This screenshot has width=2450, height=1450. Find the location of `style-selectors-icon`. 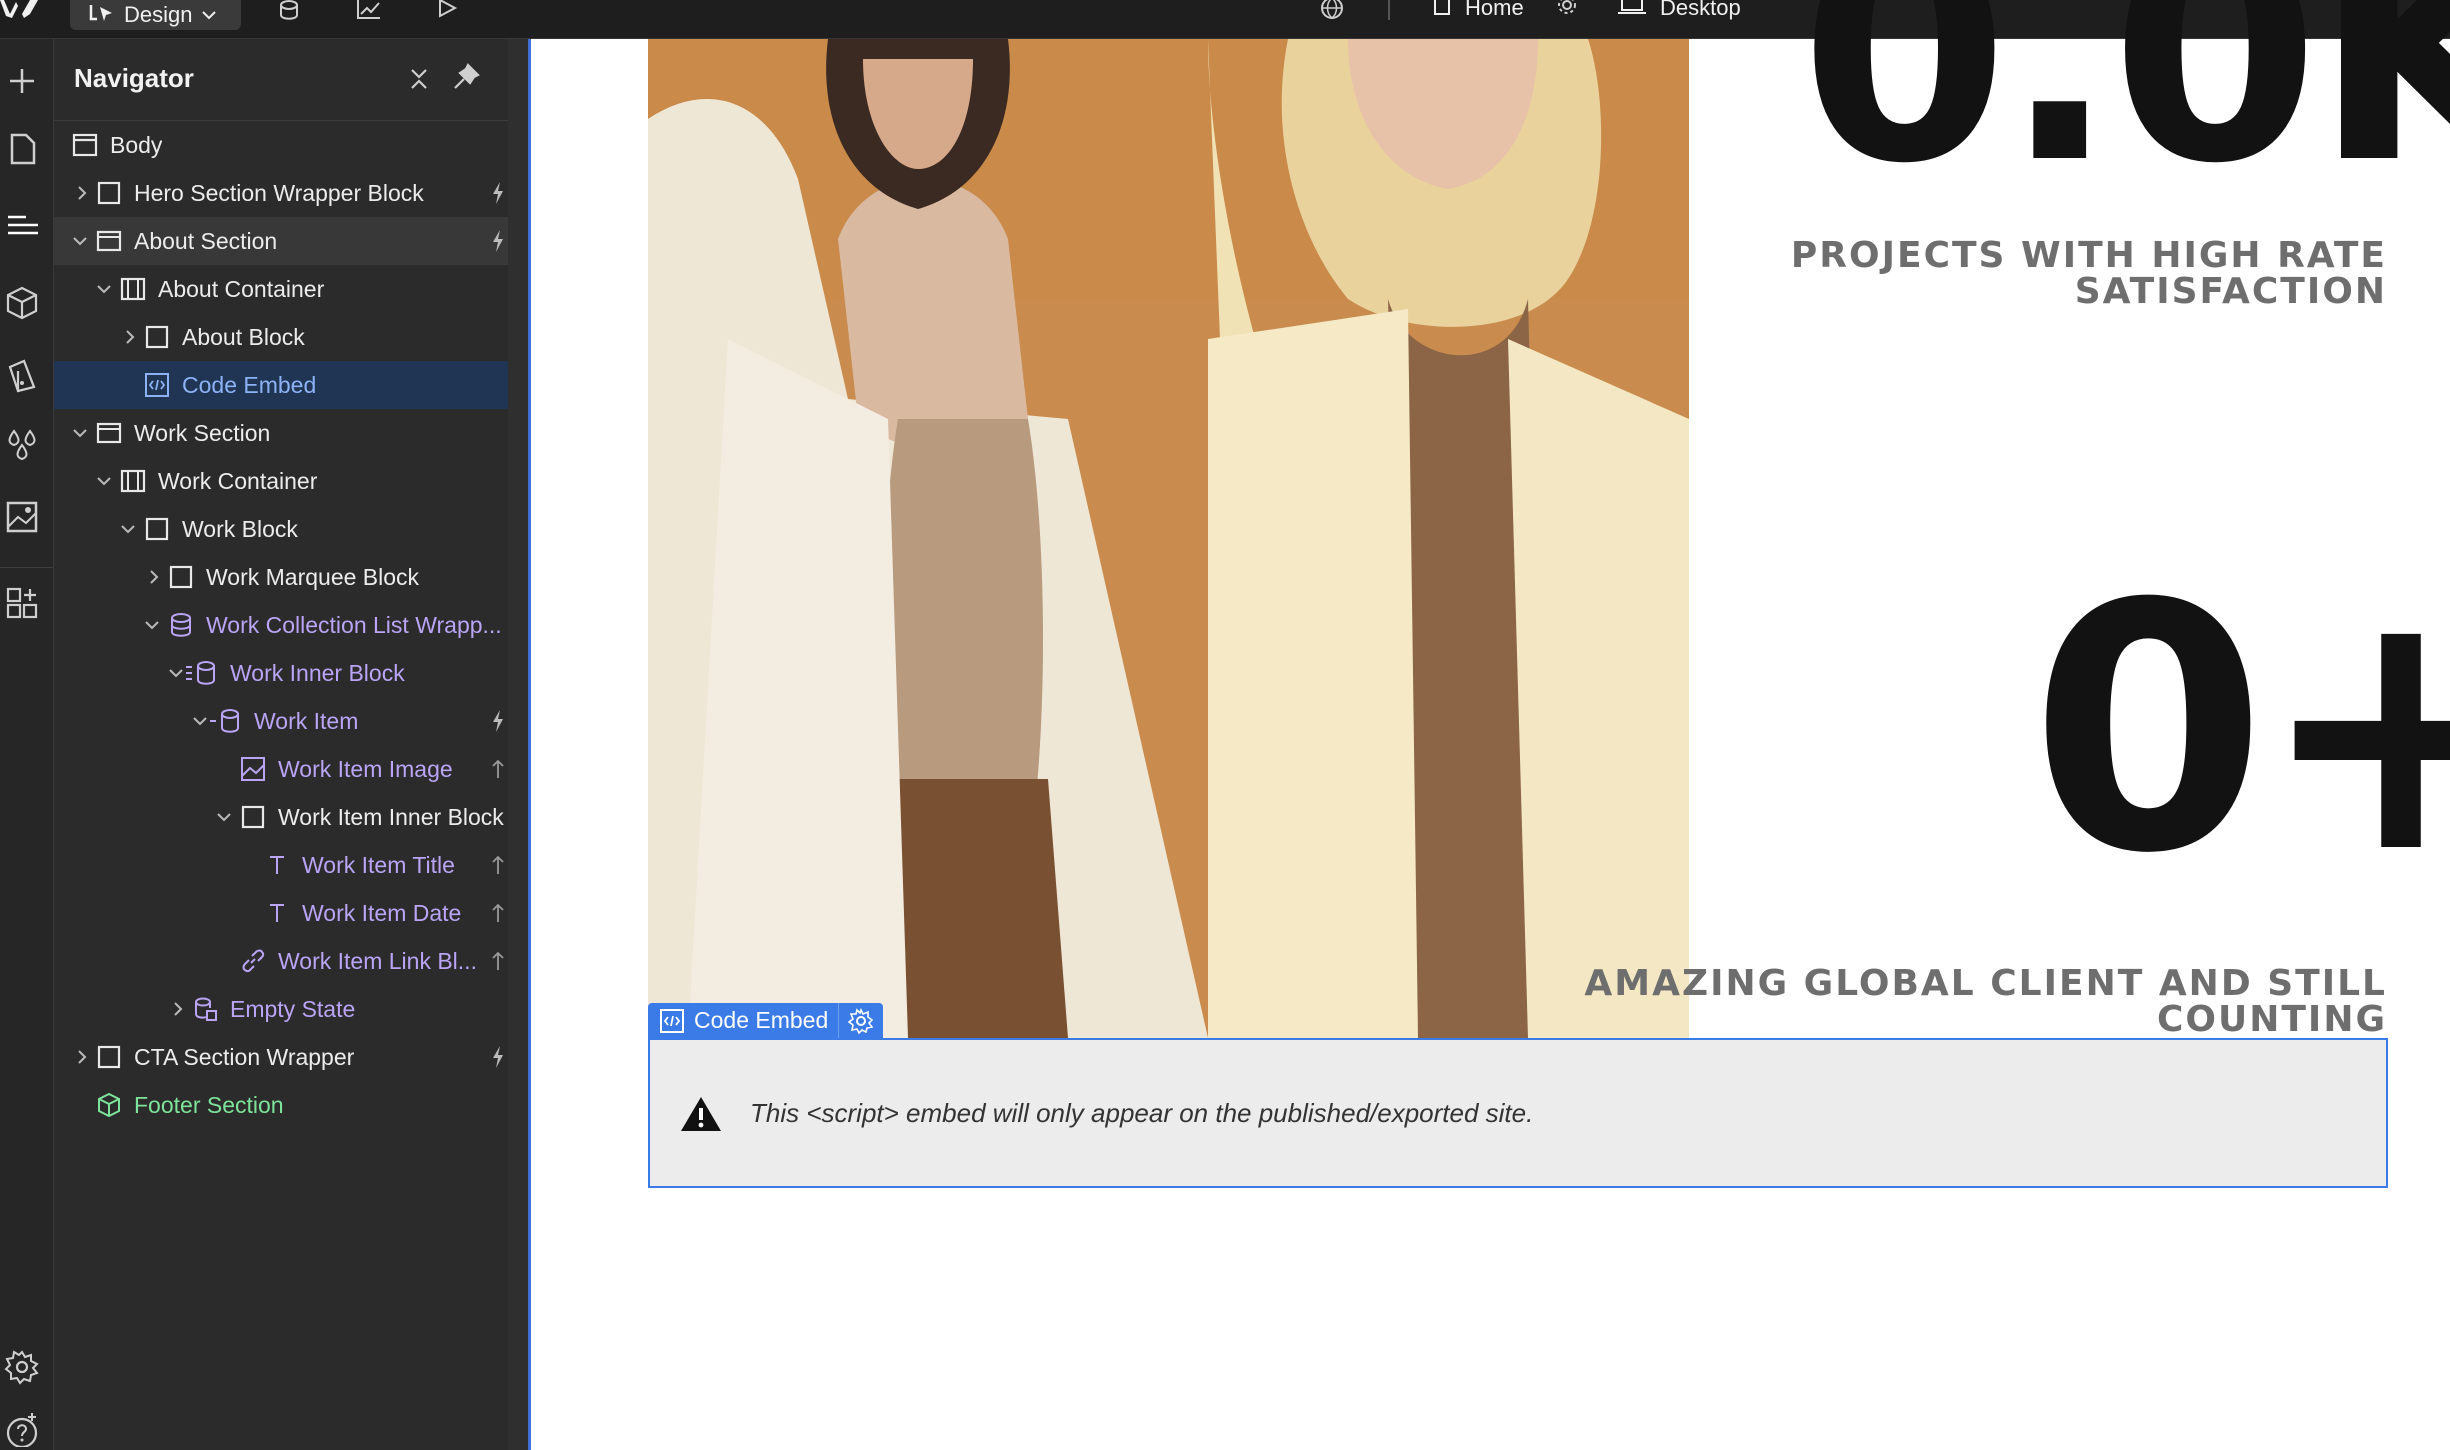

style-selectors-icon is located at coordinates (22, 375).